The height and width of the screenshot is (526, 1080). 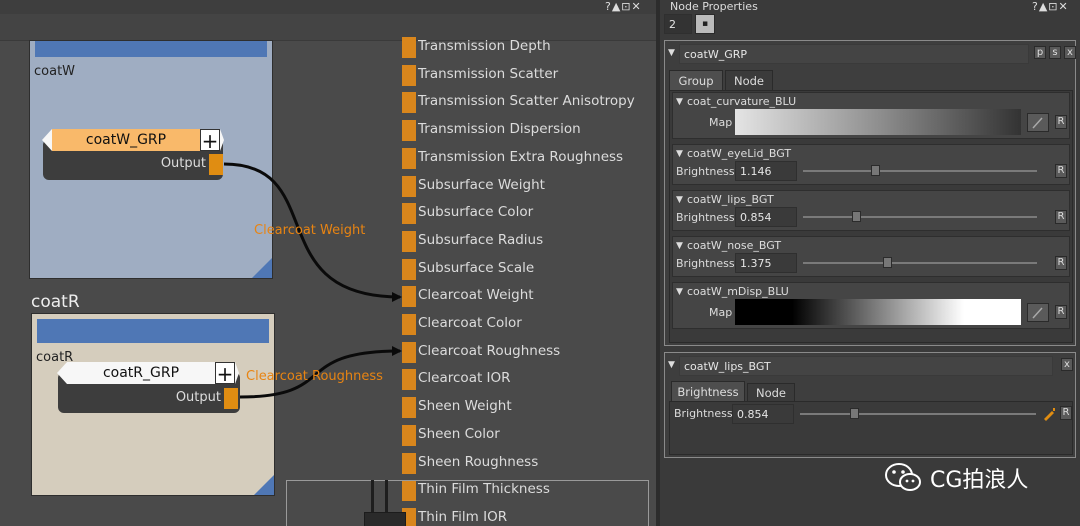 What do you see at coordinates (481, 184) in the screenshot?
I see `param-label: Subsurface Weight` at bounding box center [481, 184].